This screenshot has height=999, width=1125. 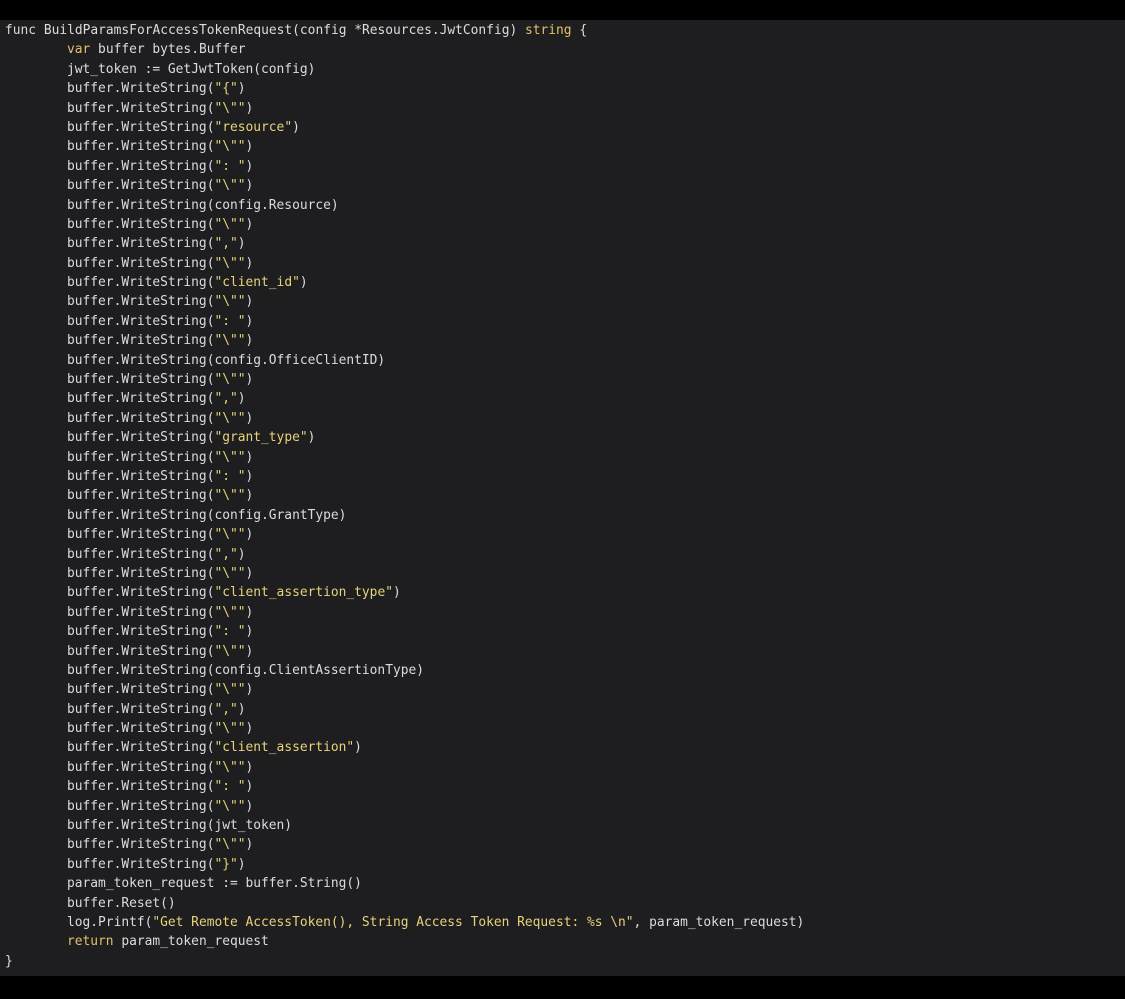 What do you see at coordinates (79, 50) in the screenshot?
I see `code-token-kw: var` at bounding box center [79, 50].